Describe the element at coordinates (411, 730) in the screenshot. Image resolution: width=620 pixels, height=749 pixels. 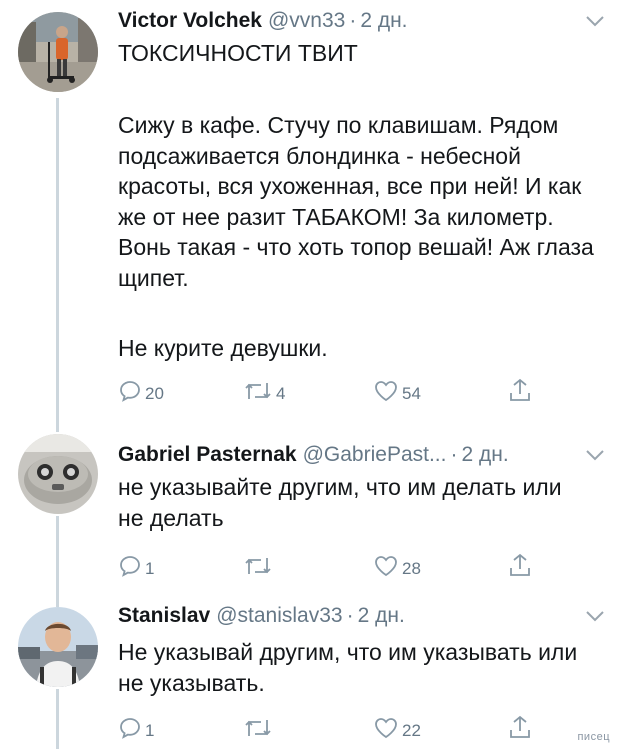
I see `like-count: 22` at that location.